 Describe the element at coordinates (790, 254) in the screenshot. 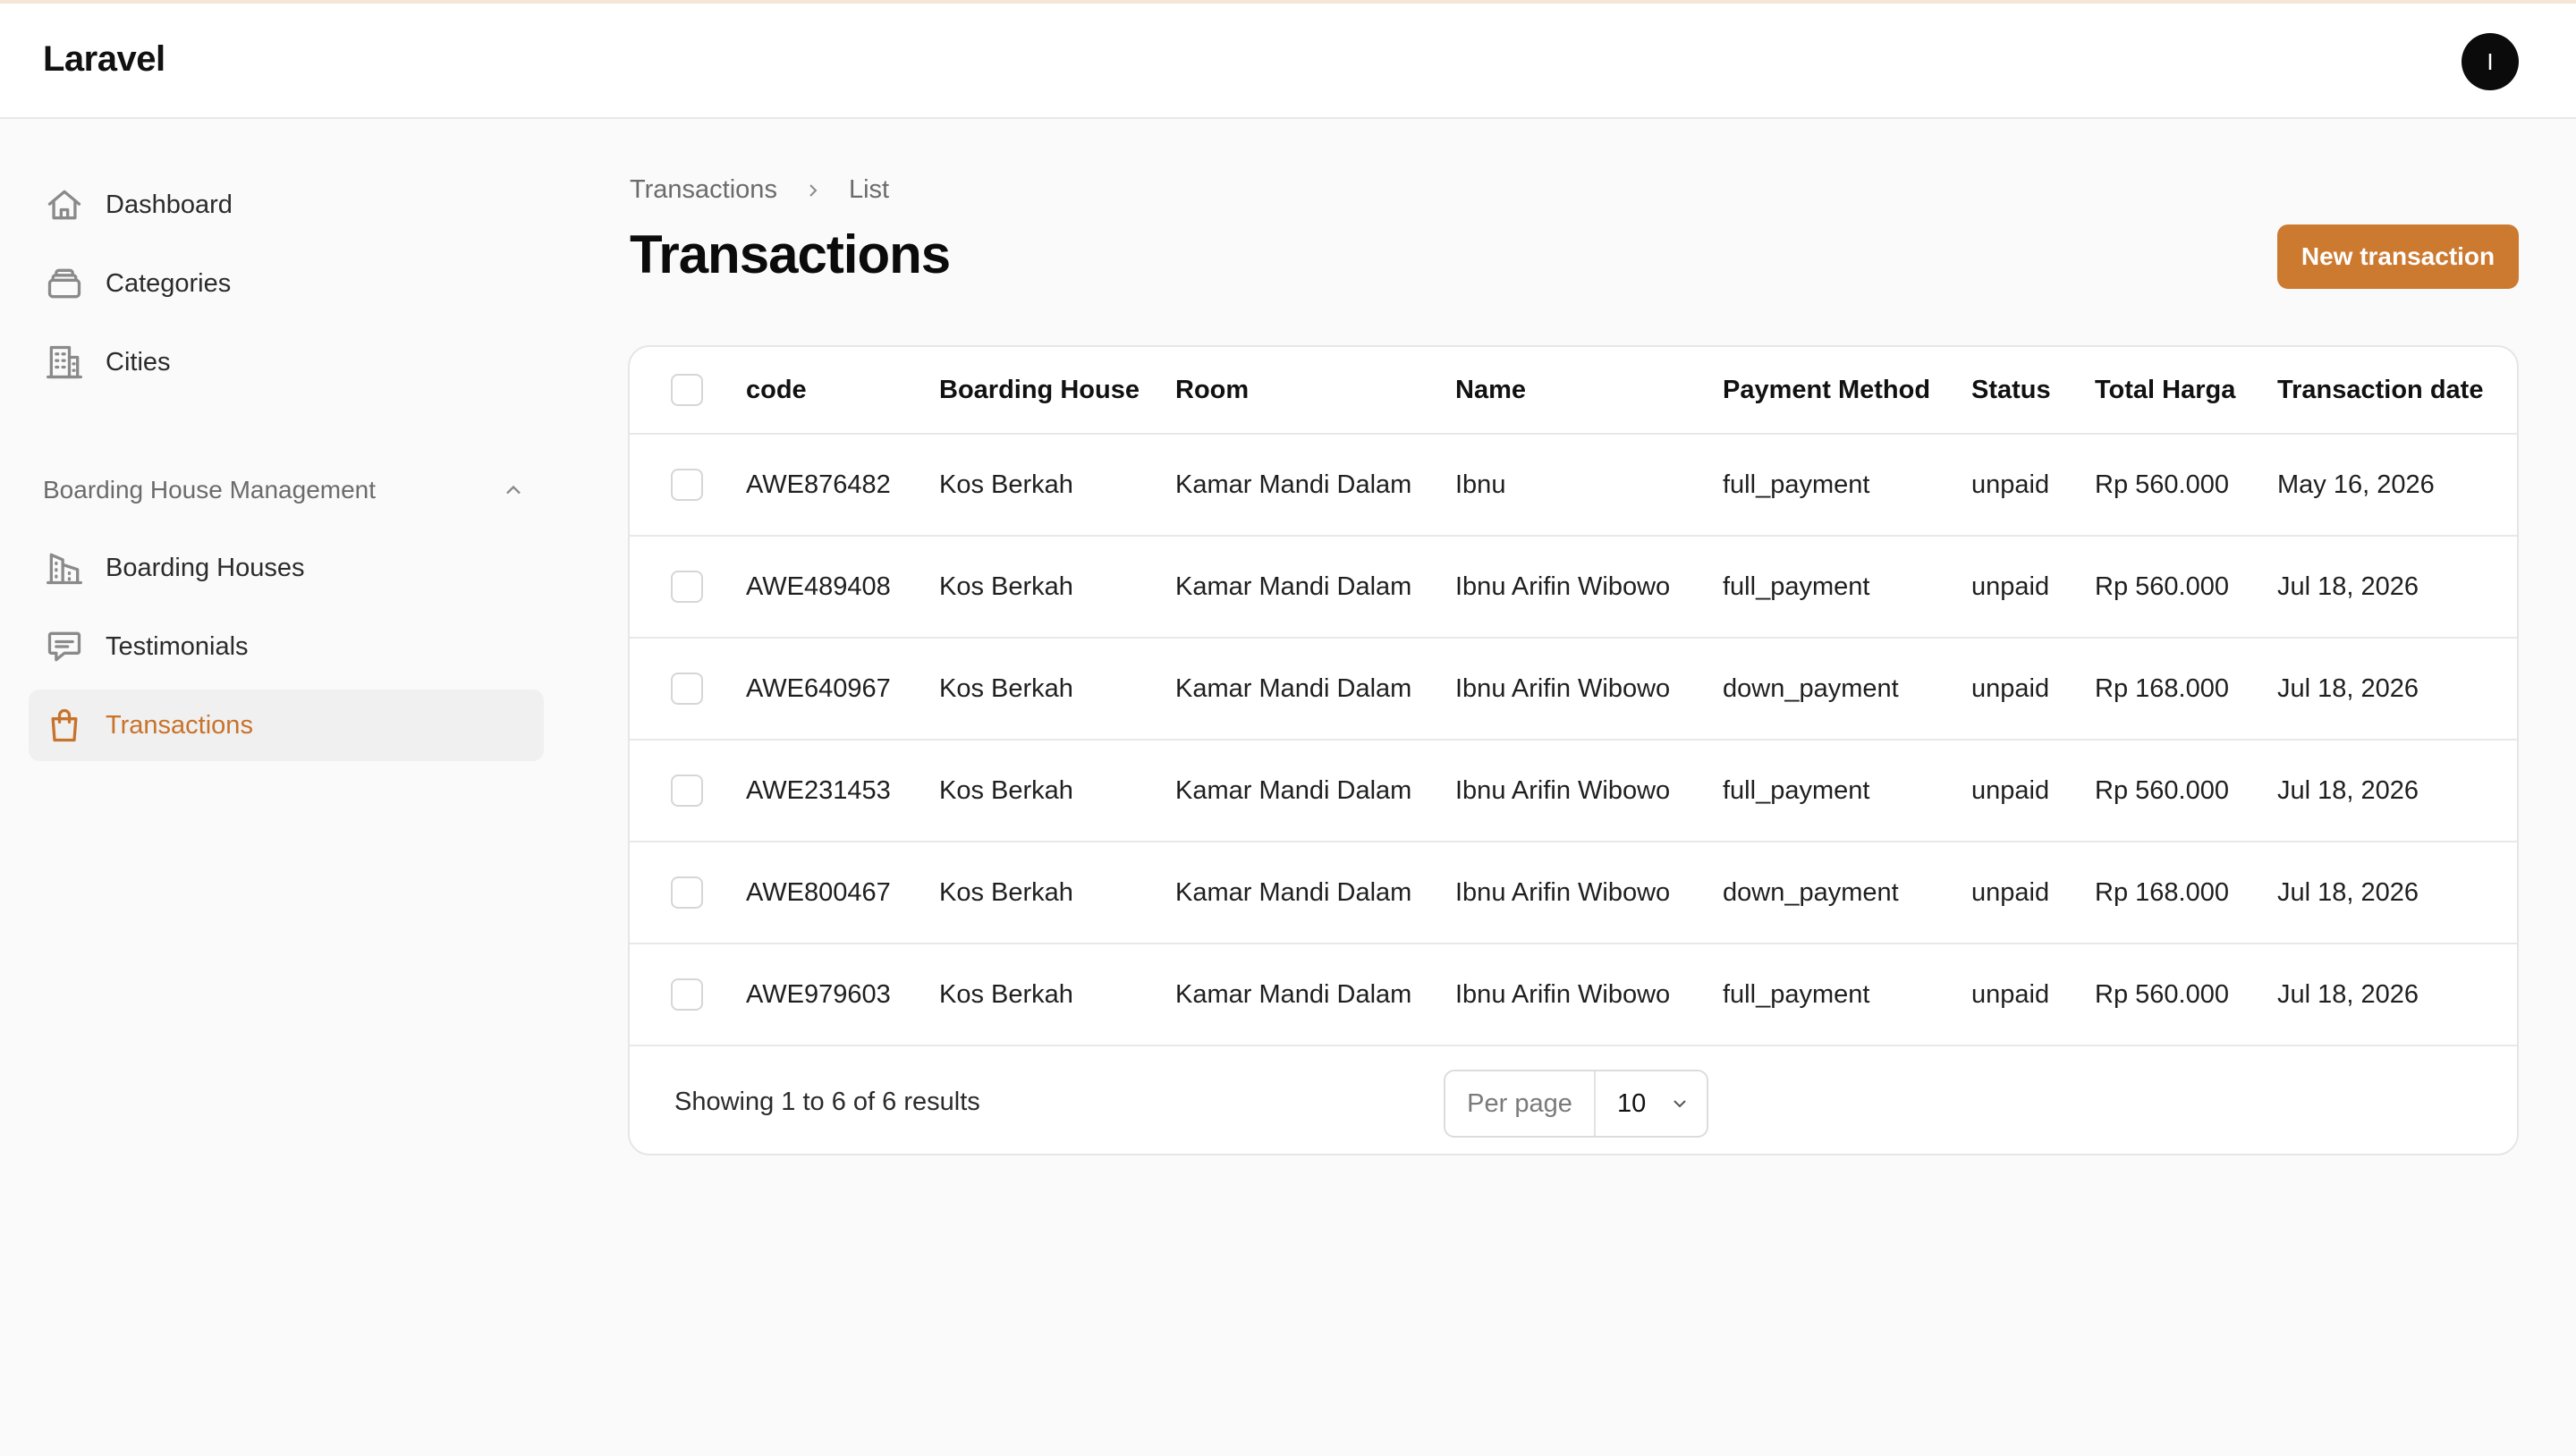

I see `page-title: Transactions` at that location.